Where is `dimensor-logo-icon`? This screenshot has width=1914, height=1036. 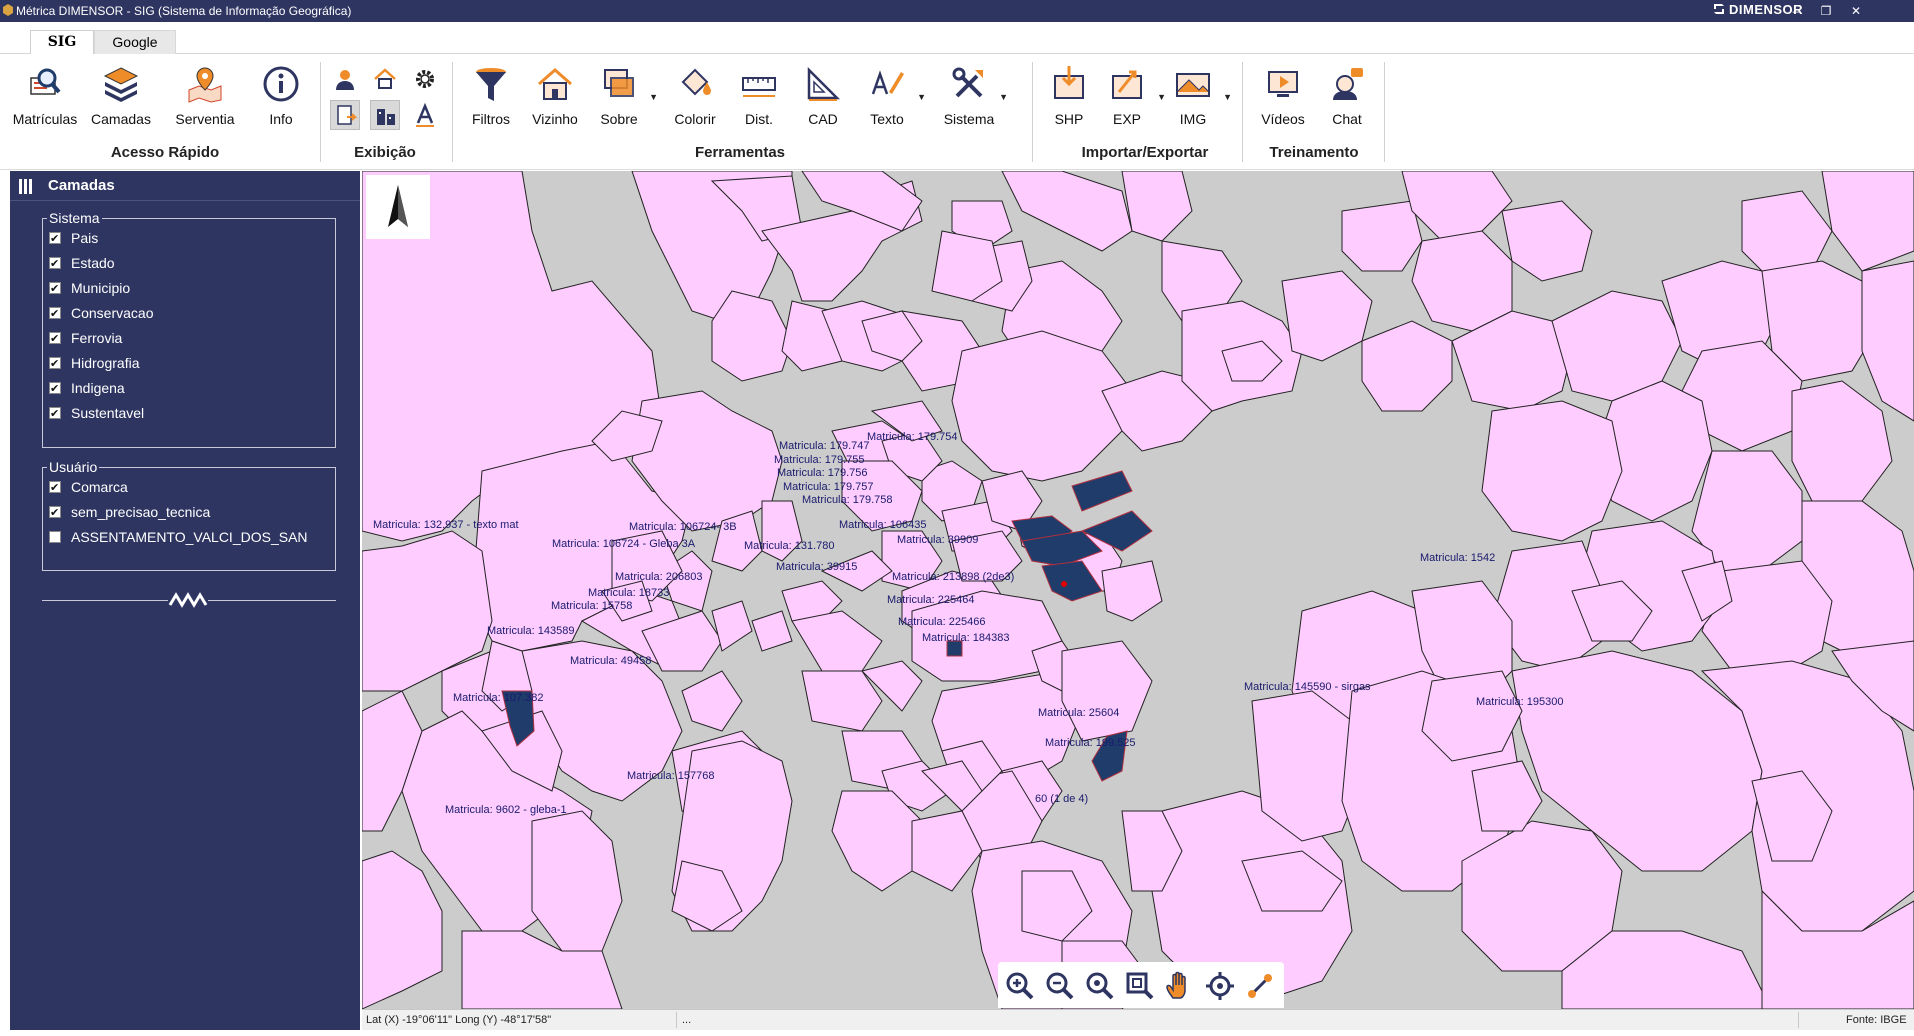 dimensor-logo-icon is located at coordinates (1719, 9).